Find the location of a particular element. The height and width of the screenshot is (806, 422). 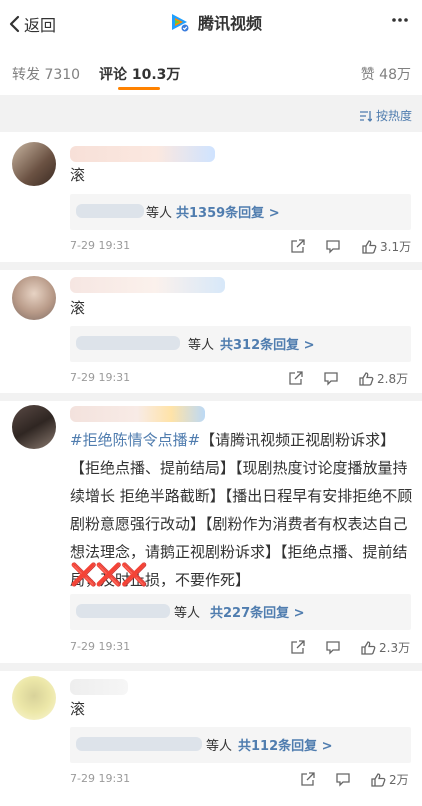

account-header: 腾讯视频 is located at coordinates (215, 22).